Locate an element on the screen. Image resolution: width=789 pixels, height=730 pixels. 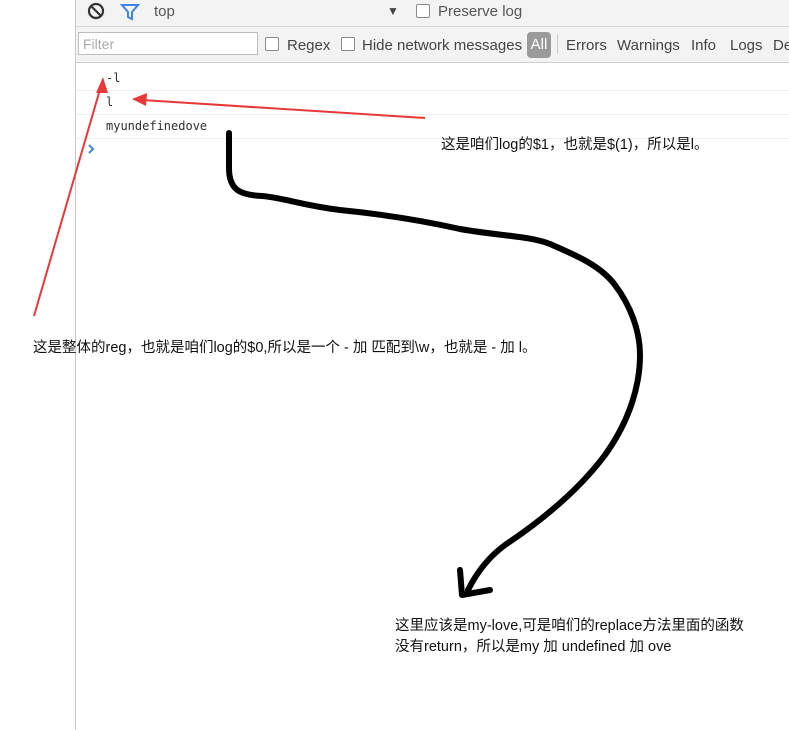
annotation-replace-line2: 没有return，所以是my 加 undefined 加 ove is located at coordinates (533, 647).